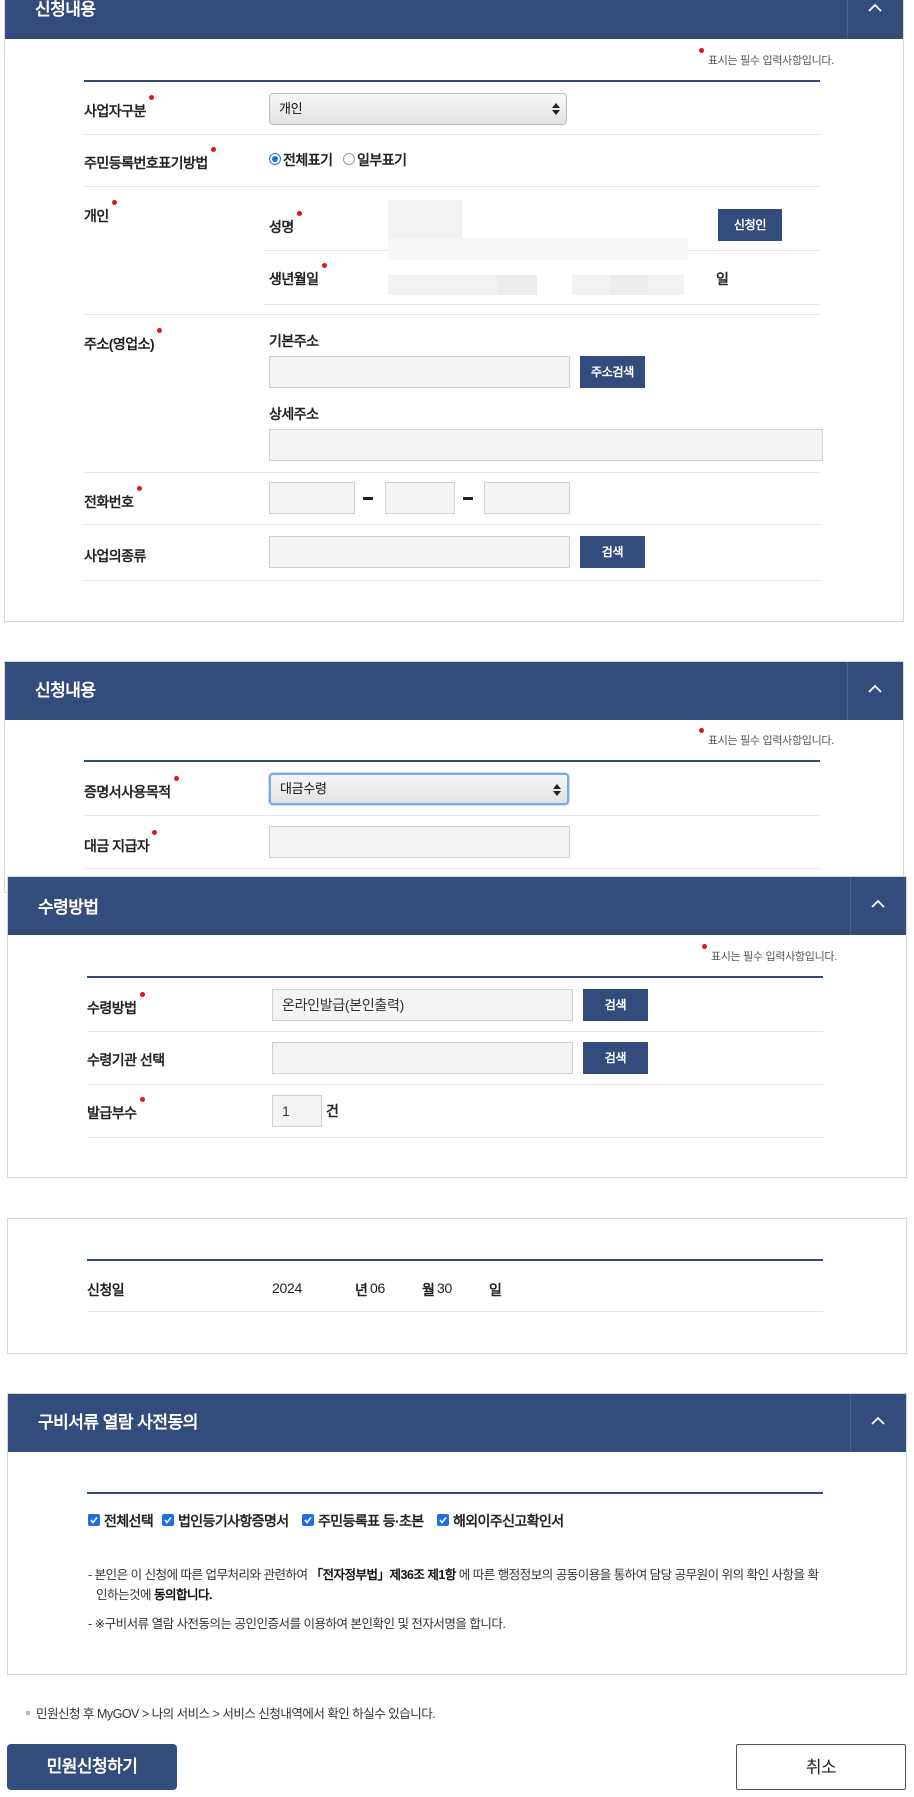 The image size is (914, 1797). I want to click on label-address: 주소(영업소), so click(123, 341).